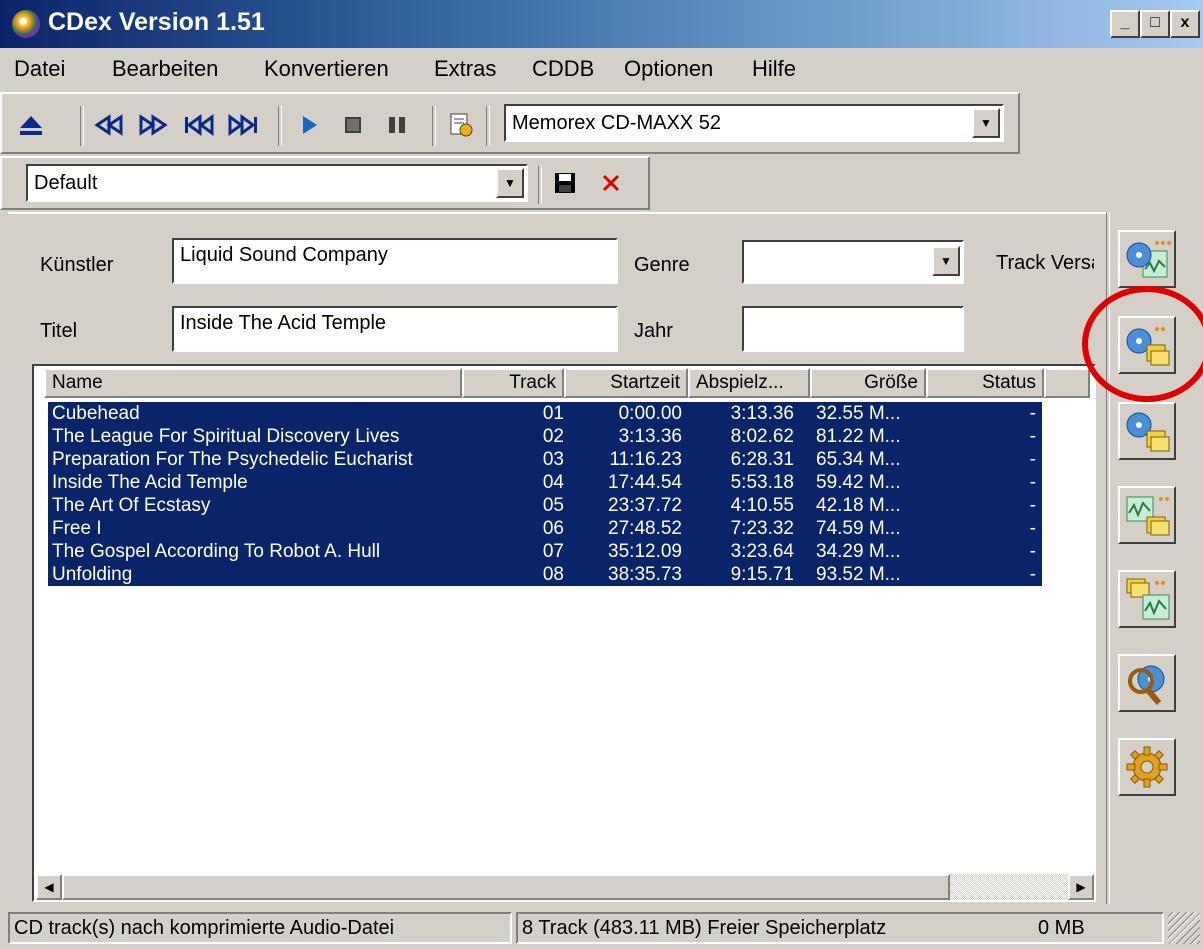 The image size is (1203, 949). Describe the element at coordinates (1142, 344) in the screenshot. I see `highlight-circle` at that location.